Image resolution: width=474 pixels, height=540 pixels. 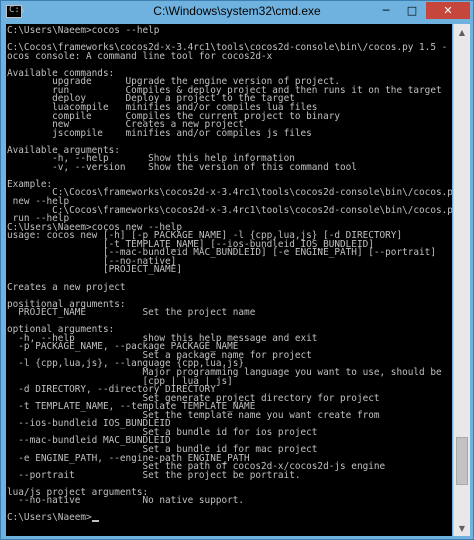 I want to click on minimize-button: ─, so click(x=386, y=10).